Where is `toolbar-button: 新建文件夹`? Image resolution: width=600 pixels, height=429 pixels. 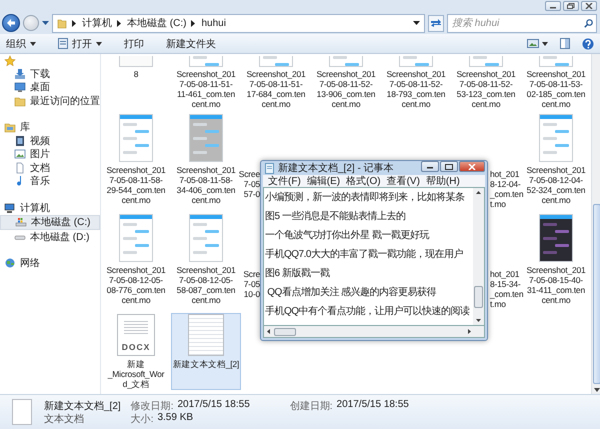
toolbar-button: 新建文件夹 is located at coordinates (191, 43).